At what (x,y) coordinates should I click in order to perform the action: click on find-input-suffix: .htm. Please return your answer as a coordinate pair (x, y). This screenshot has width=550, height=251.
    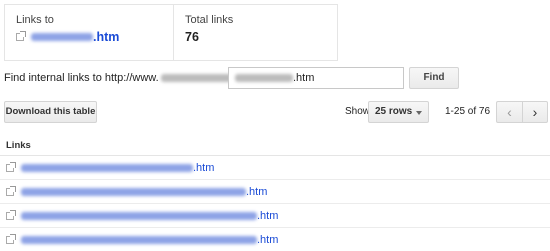
    Looking at the image, I should click on (304, 78).